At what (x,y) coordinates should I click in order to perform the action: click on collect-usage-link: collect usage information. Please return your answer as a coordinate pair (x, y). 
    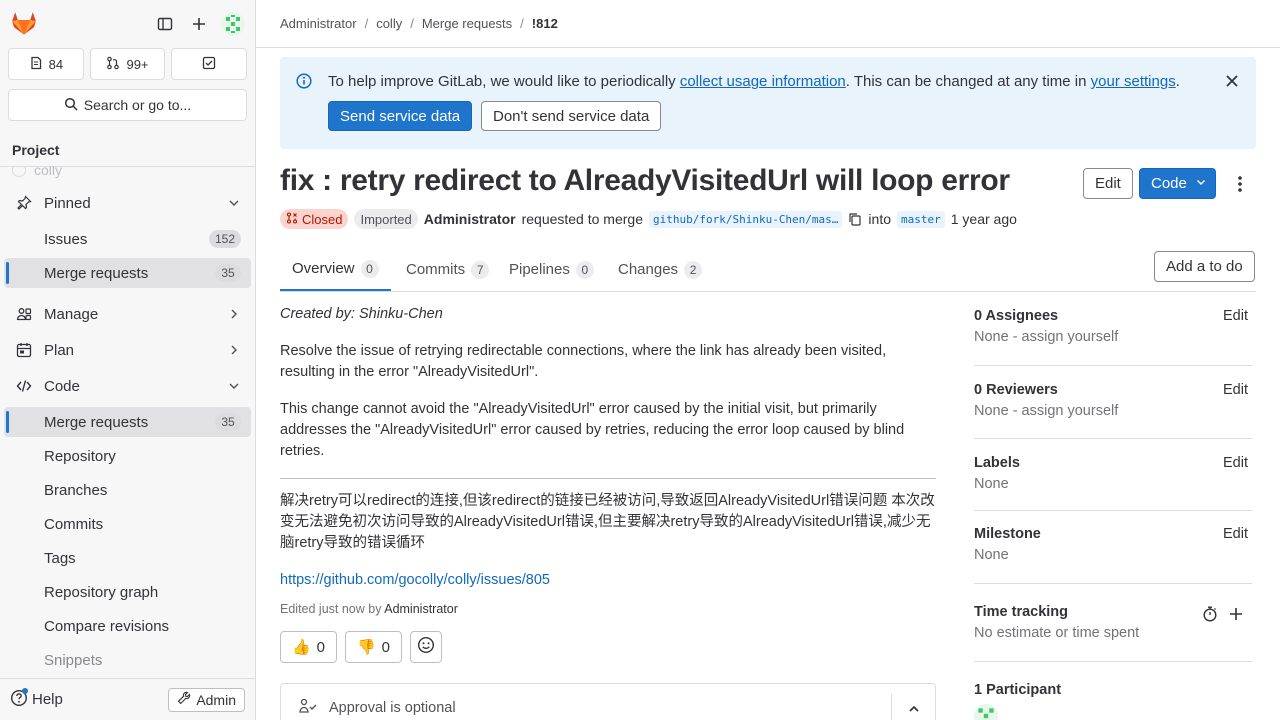
    Looking at the image, I should click on (763, 81).